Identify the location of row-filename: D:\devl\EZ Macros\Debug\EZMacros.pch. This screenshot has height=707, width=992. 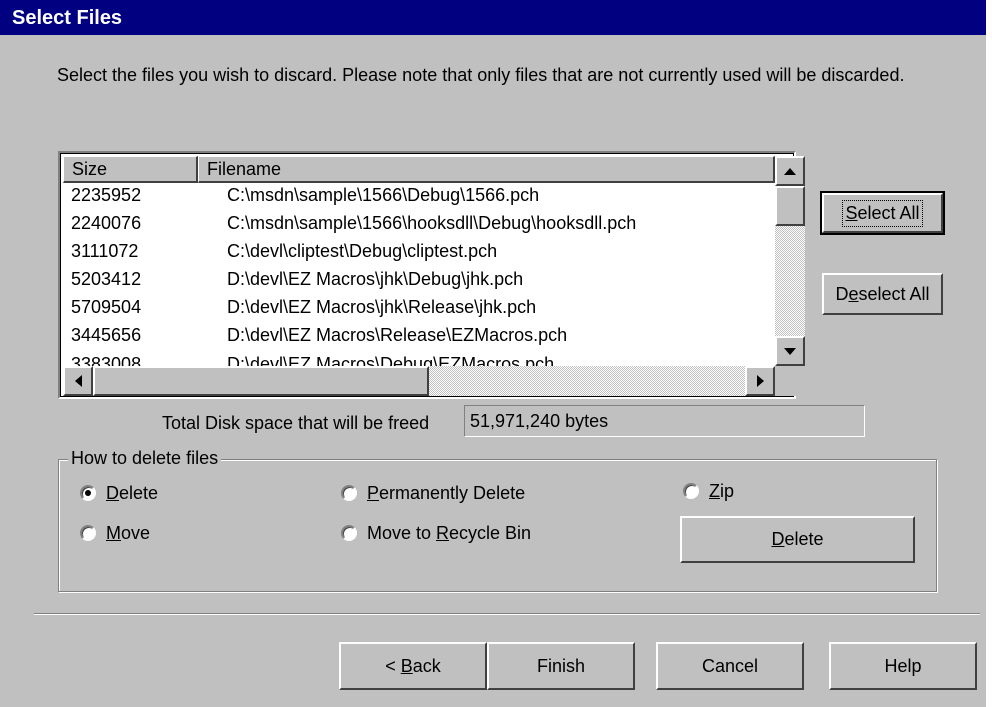
(391, 360).